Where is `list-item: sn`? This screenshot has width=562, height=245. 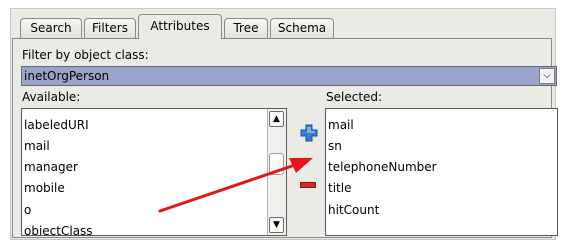
list-item: sn is located at coordinates (335, 146).